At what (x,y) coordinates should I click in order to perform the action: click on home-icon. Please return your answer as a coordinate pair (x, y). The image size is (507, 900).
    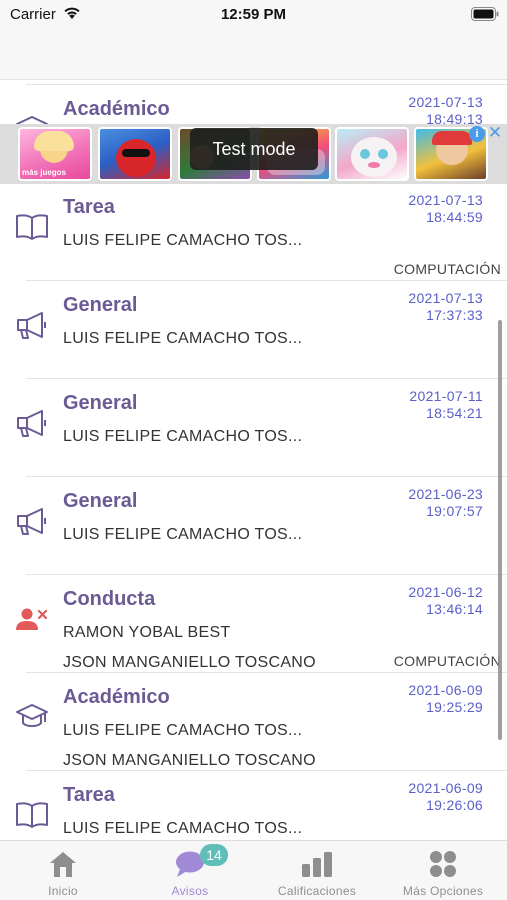
    Looking at the image, I should click on (63, 864).